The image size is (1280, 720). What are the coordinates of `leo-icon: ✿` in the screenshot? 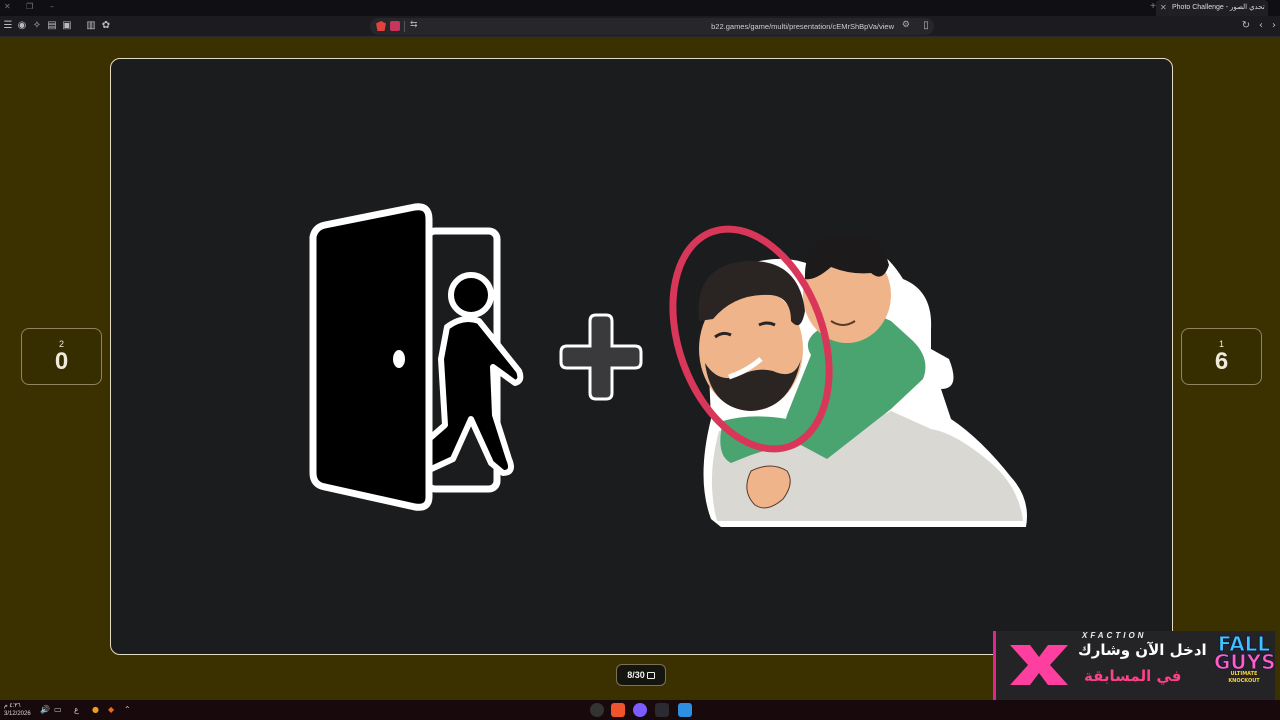 It's located at (106, 26).